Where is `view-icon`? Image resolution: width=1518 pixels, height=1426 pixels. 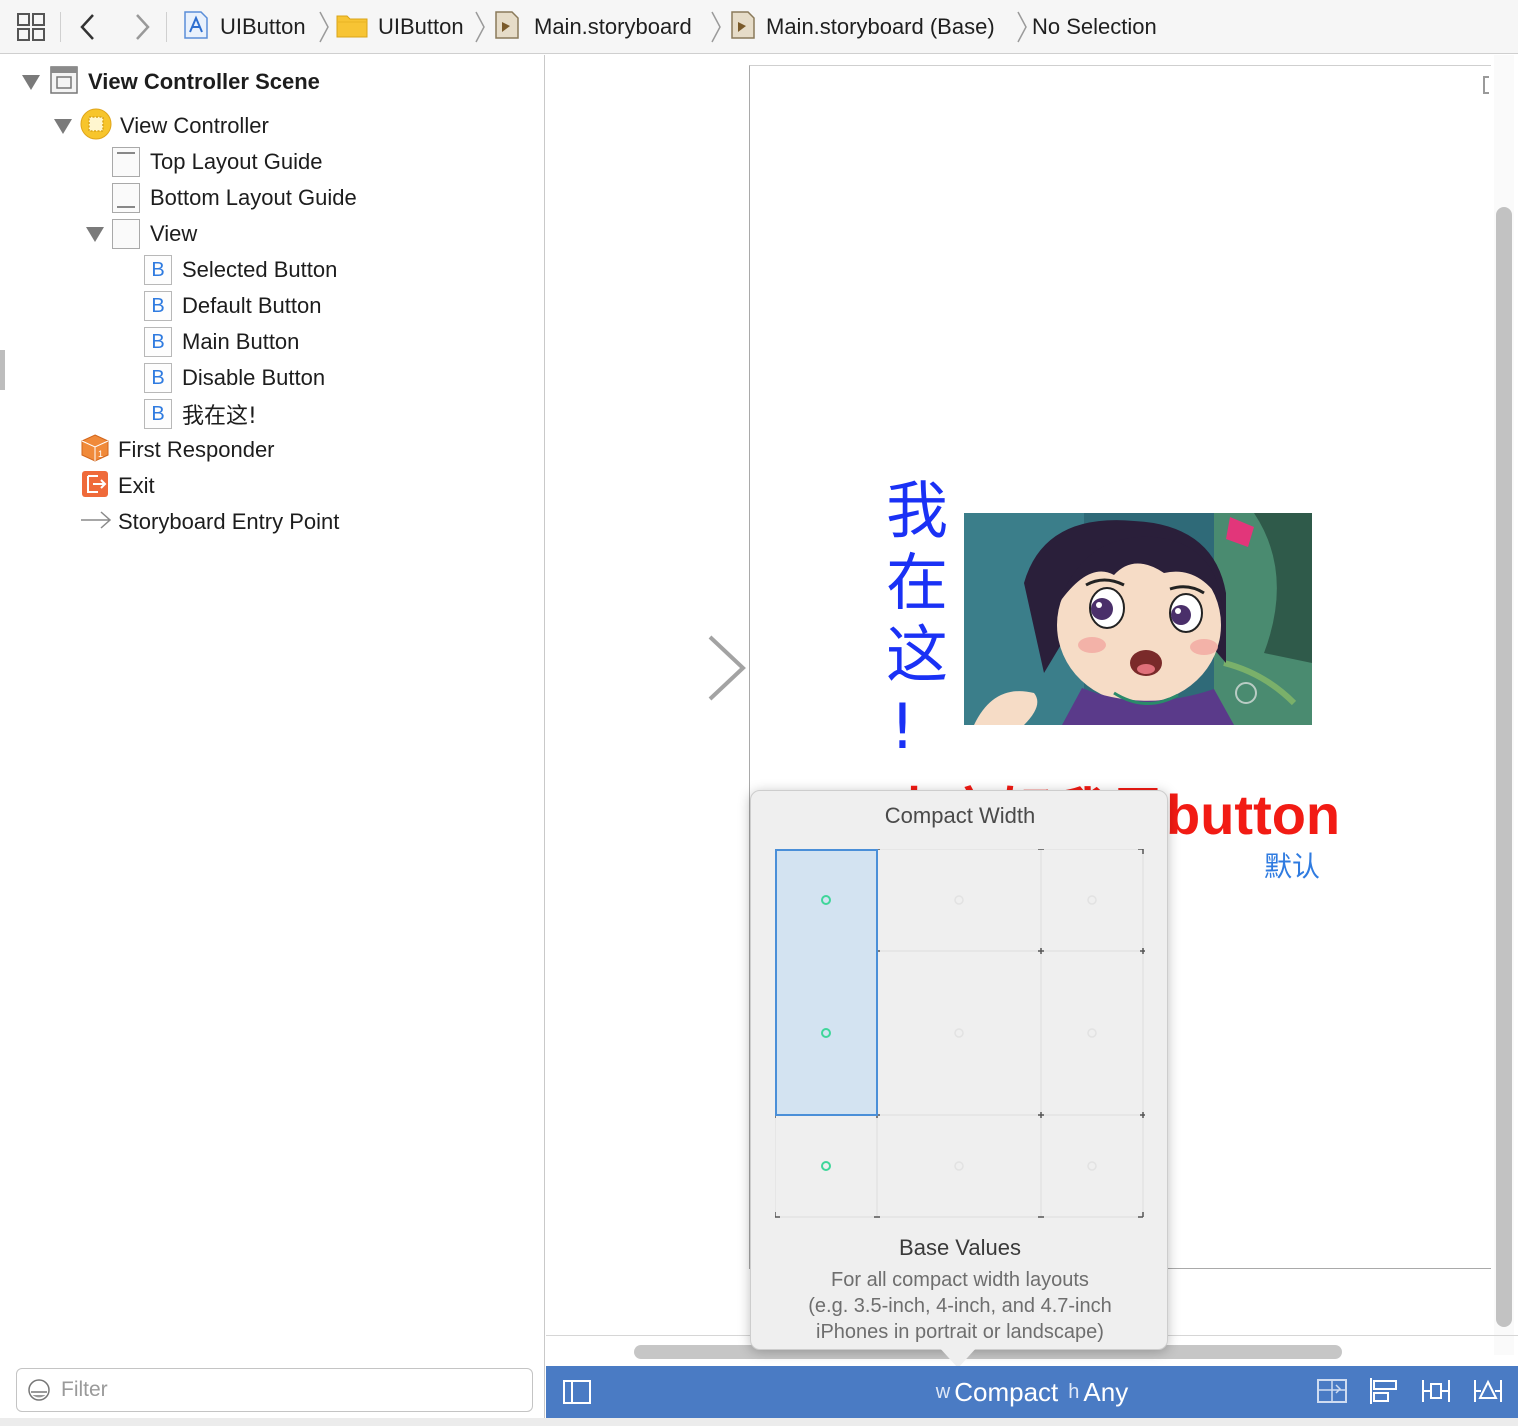 view-icon is located at coordinates (126, 234).